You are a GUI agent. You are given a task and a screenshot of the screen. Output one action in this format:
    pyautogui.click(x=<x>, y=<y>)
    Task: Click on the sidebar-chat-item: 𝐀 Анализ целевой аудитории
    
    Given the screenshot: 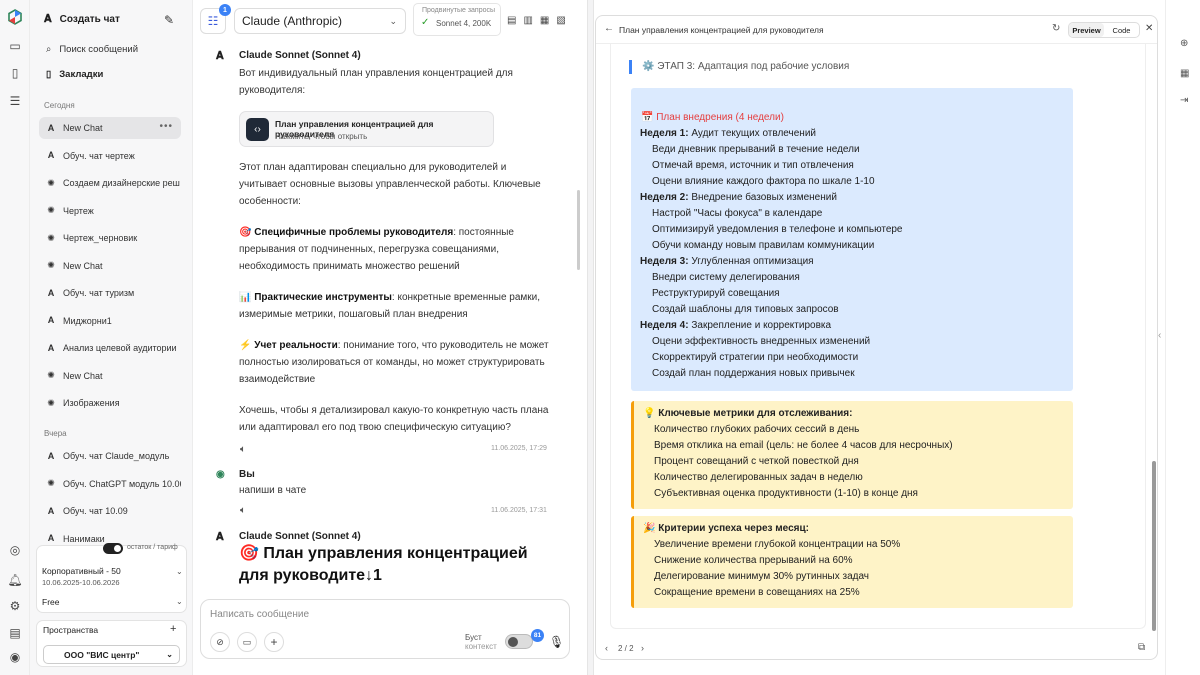 What is the action you would take?
    pyautogui.click(x=110, y=348)
    